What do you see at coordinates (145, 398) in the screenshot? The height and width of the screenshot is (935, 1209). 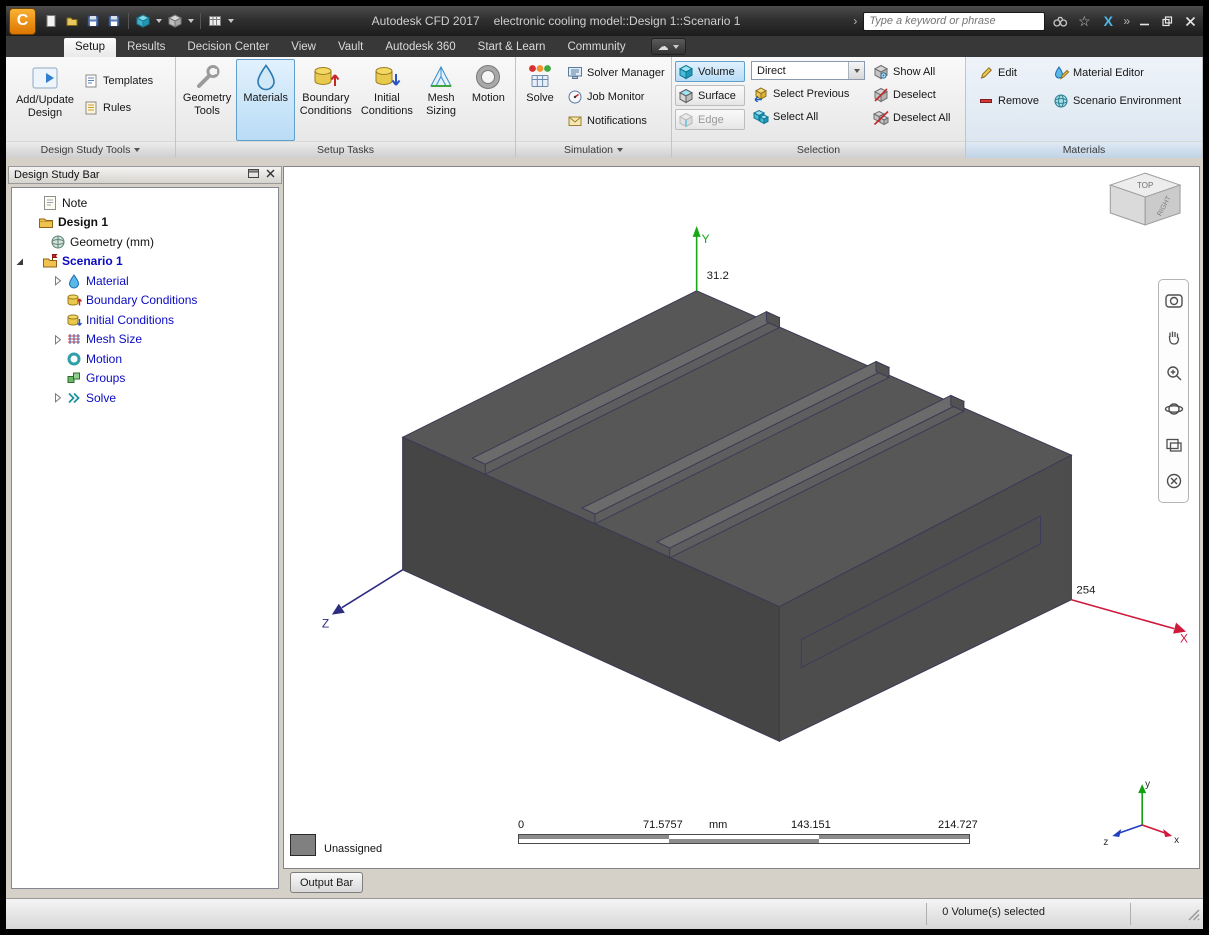 I see `tree-item-solve: Solve` at bounding box center [145, 398].